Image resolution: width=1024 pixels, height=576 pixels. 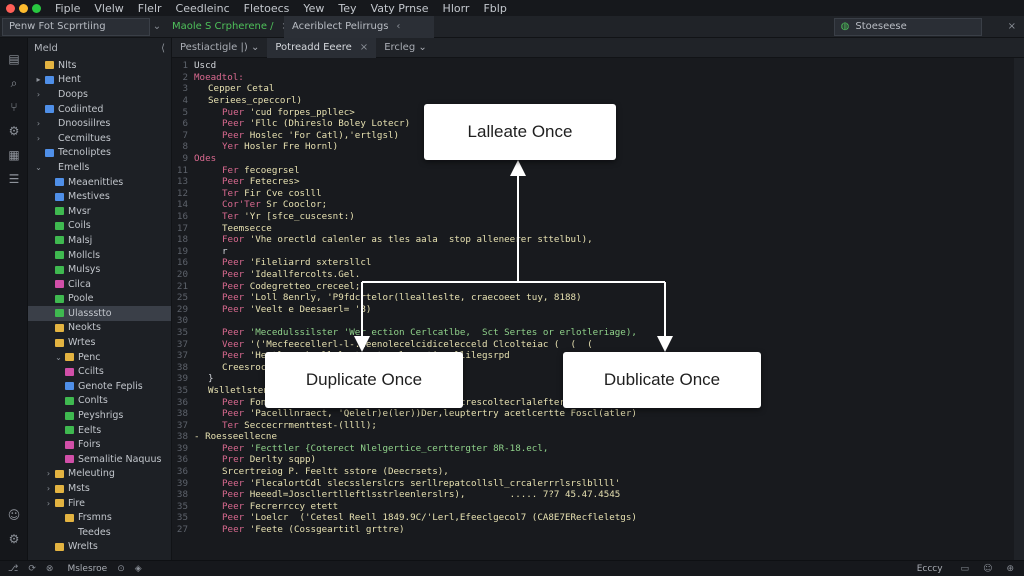 I want to click on tree-item: Mestives, so click(x=99, y=196).